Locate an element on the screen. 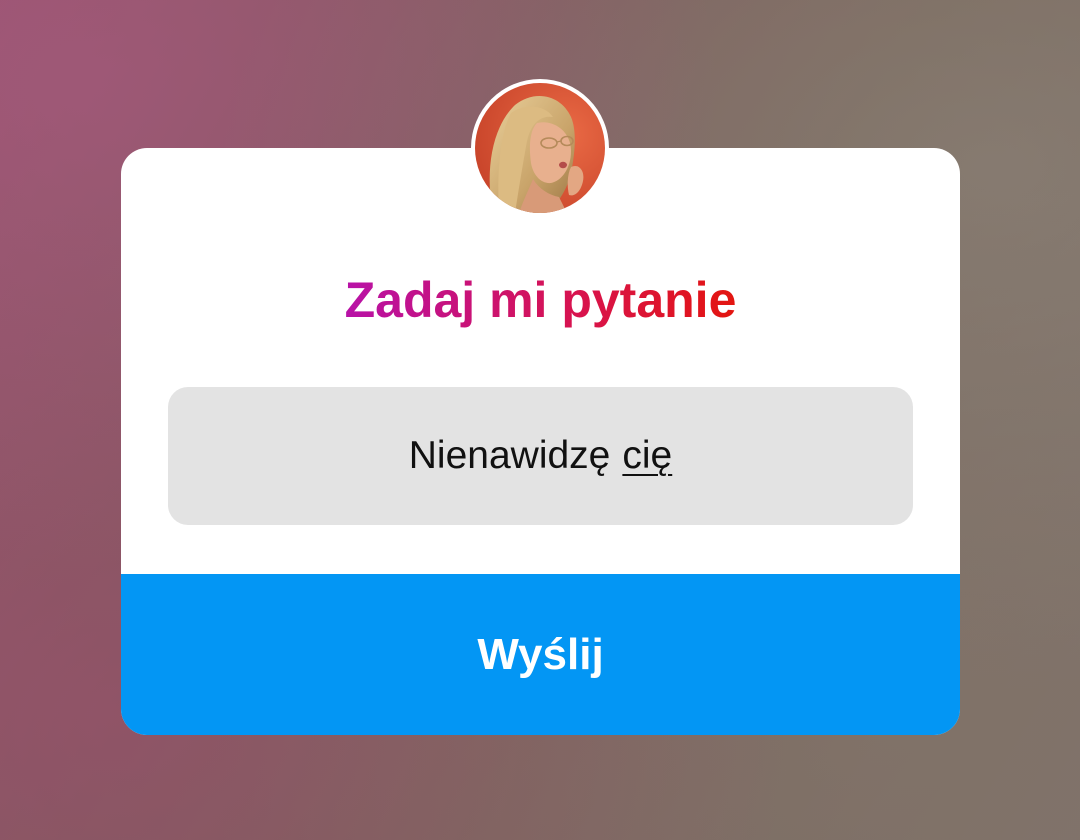  avatar is located at coordinates (540, 148).